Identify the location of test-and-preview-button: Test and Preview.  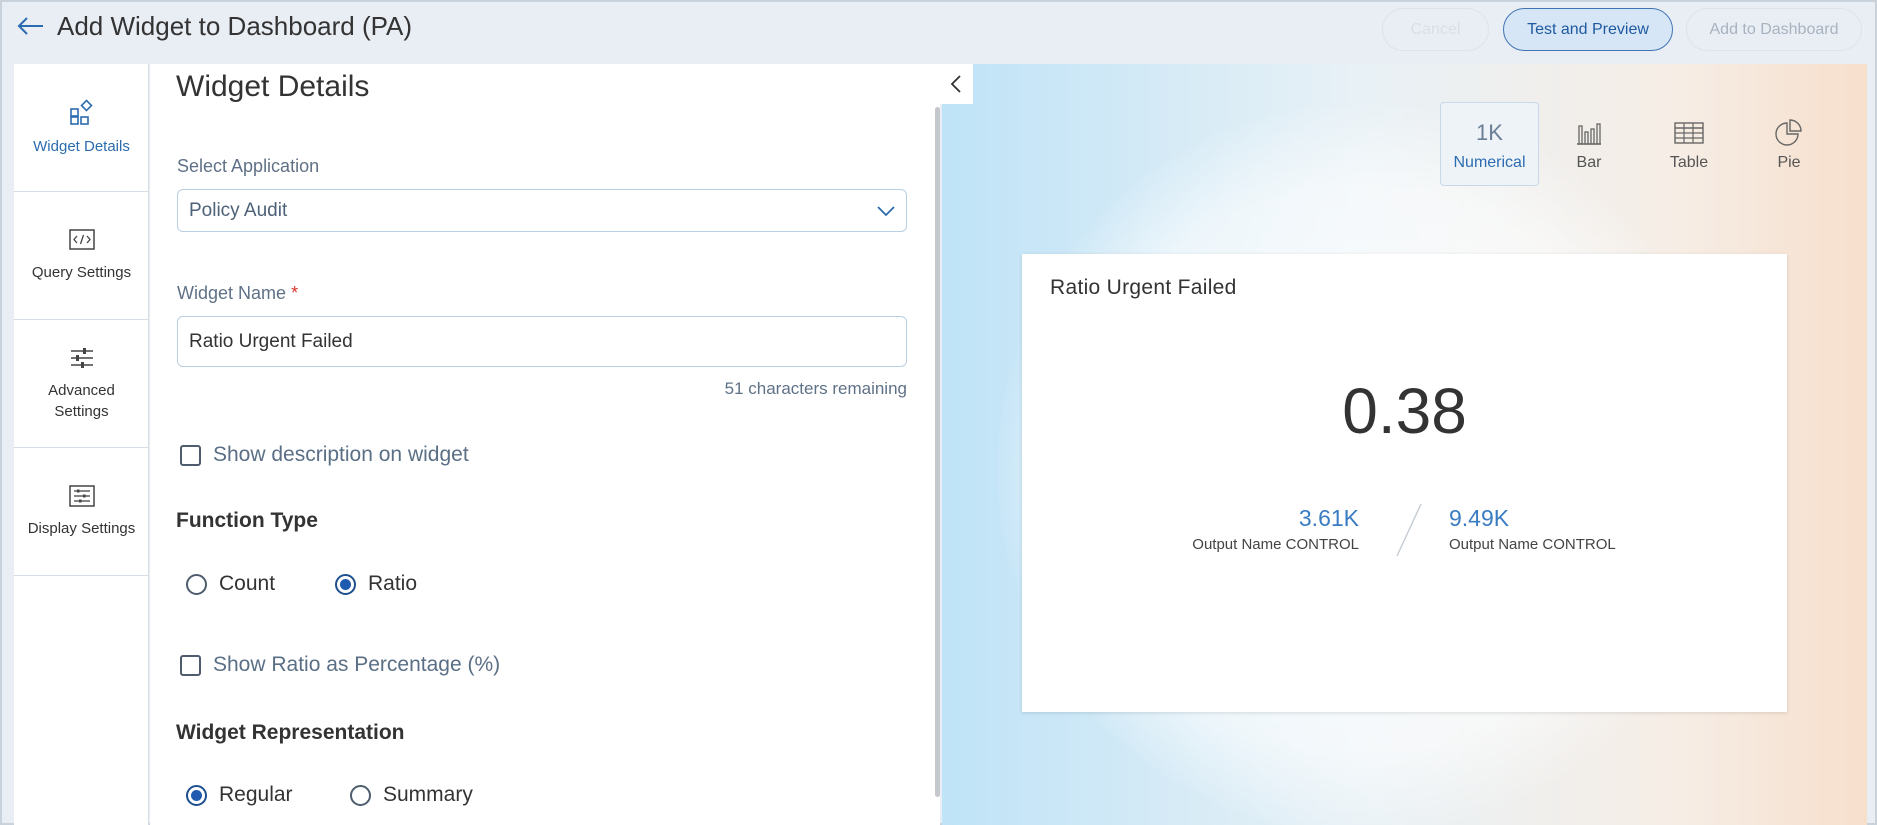
(1588, 29).